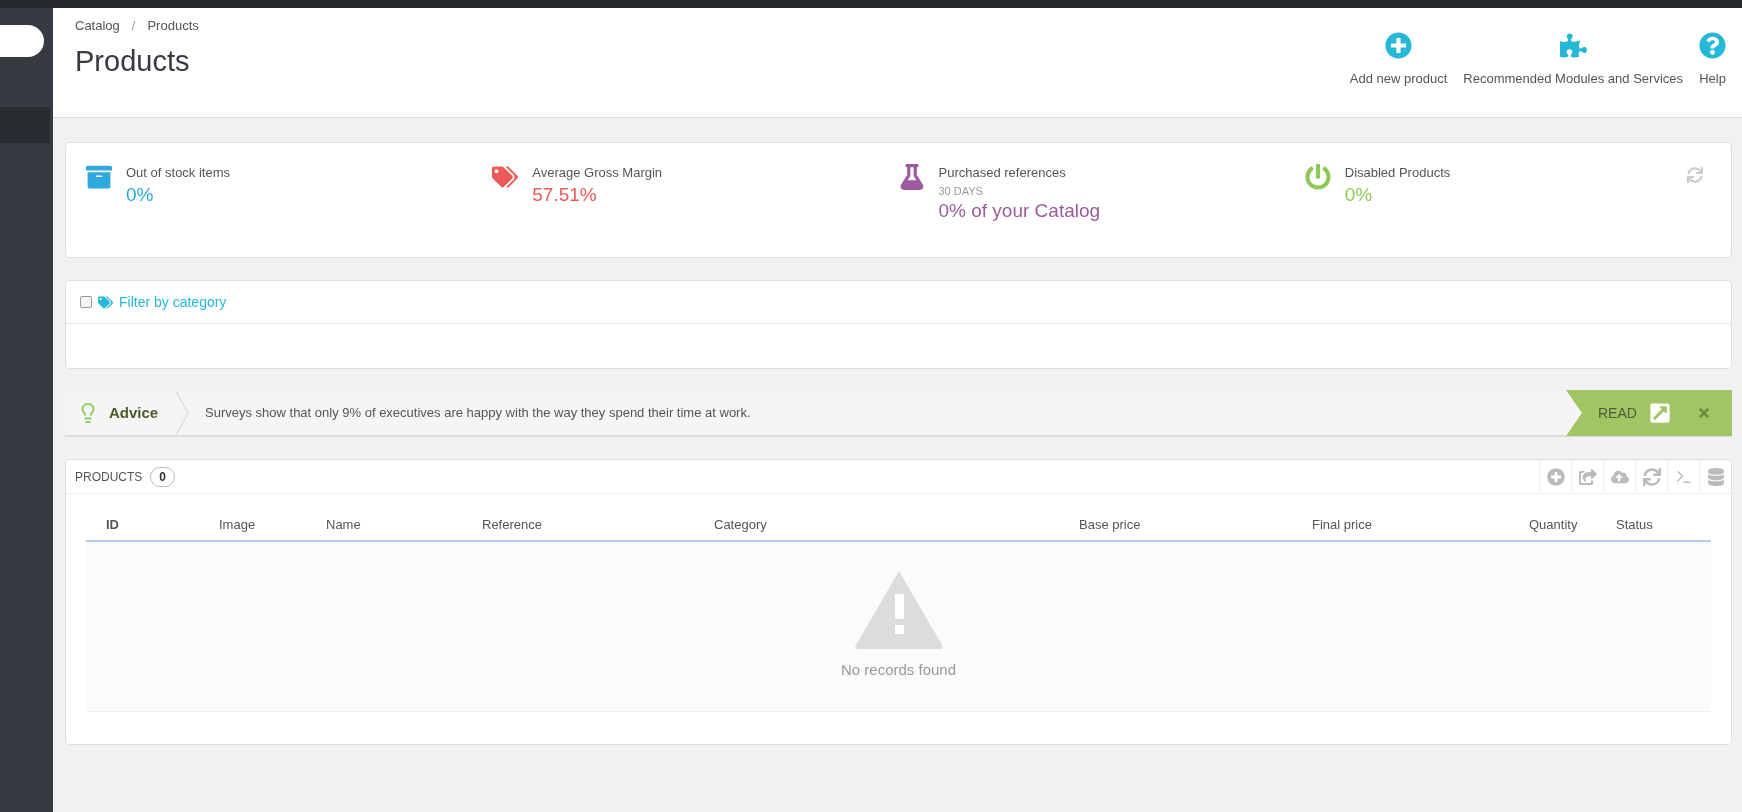 This screenshot has width=1742, height=812. What do you see at coordinates (173, 26) in the screenshot?
I see `breadcrumb-current: Products` at bounding box center [173, 26].